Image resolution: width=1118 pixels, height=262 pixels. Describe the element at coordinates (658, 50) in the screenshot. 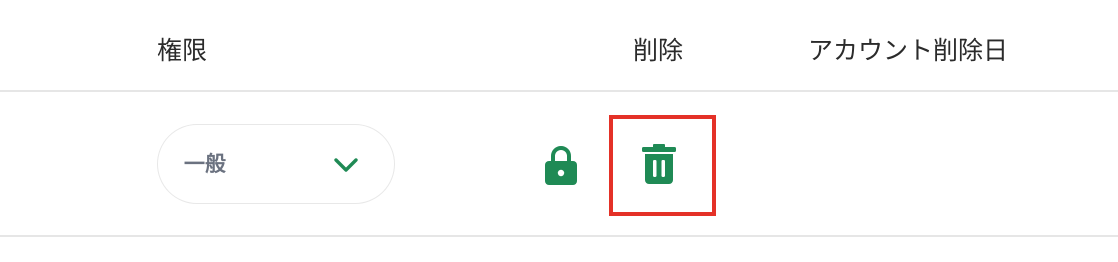

I see `column-header-delete: 削除` at that location.